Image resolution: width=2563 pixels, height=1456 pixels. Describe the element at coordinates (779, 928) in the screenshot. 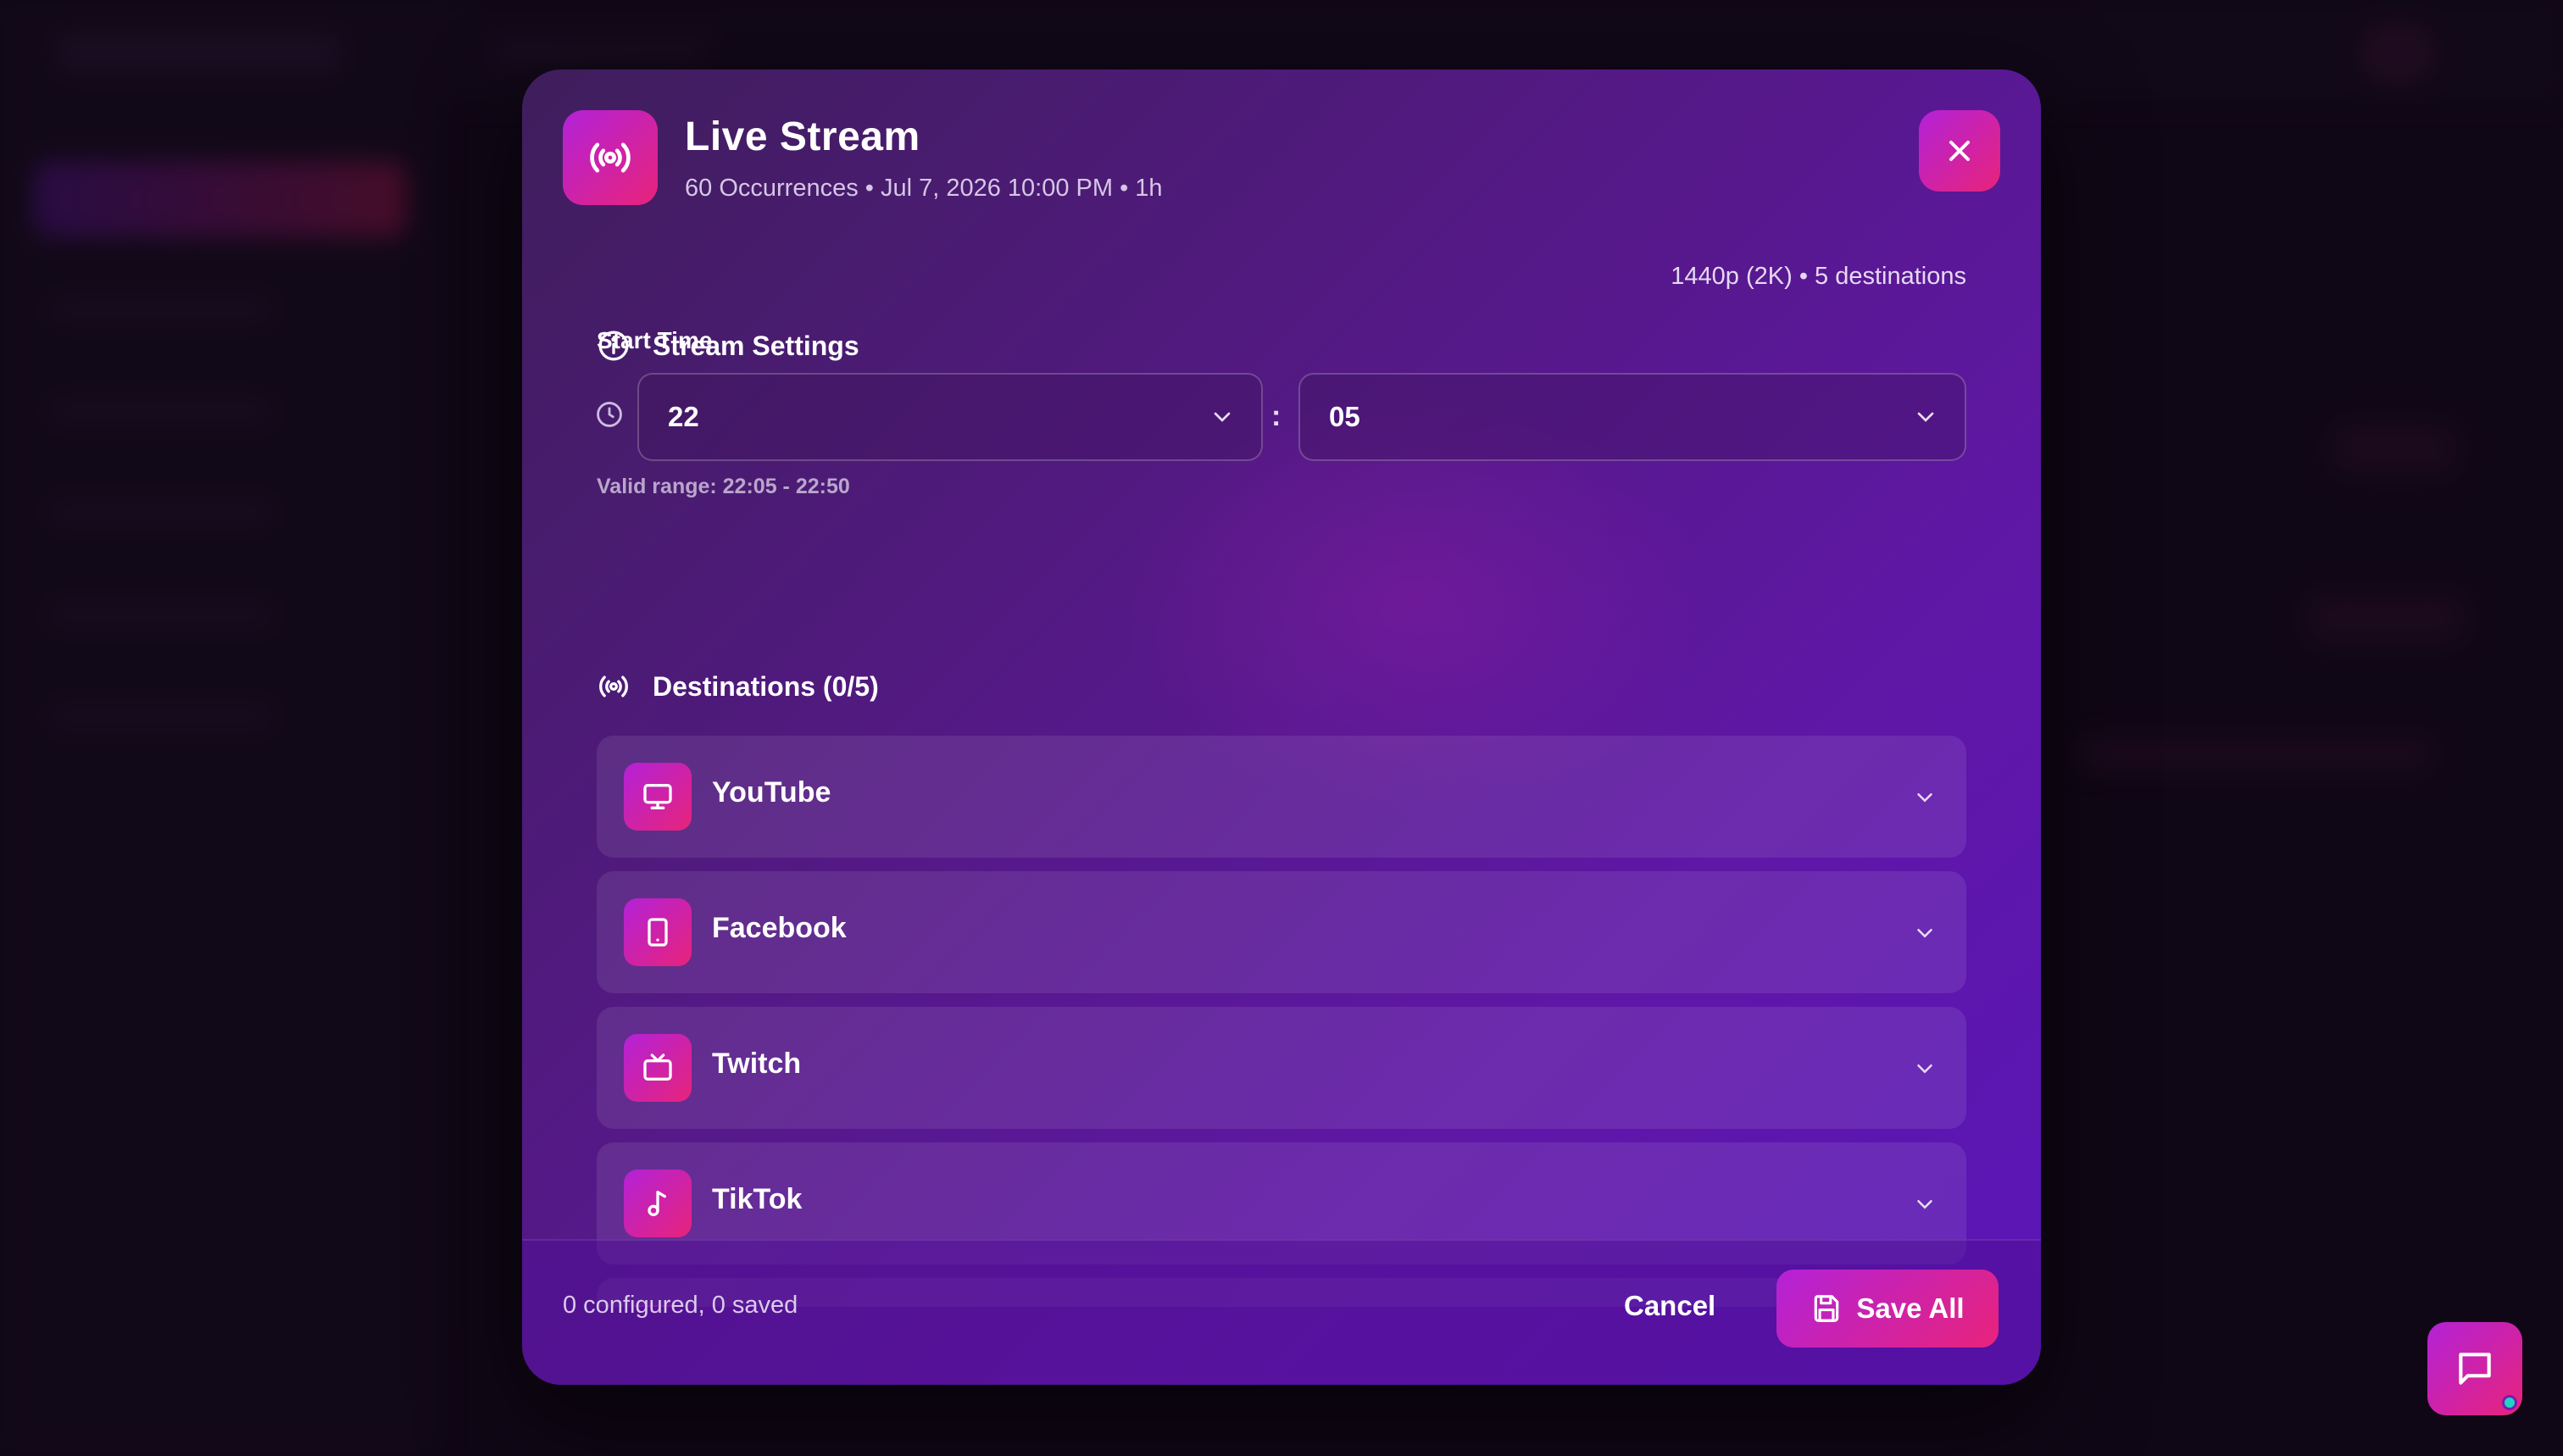

I see `destination-label: Facebook` at that location.